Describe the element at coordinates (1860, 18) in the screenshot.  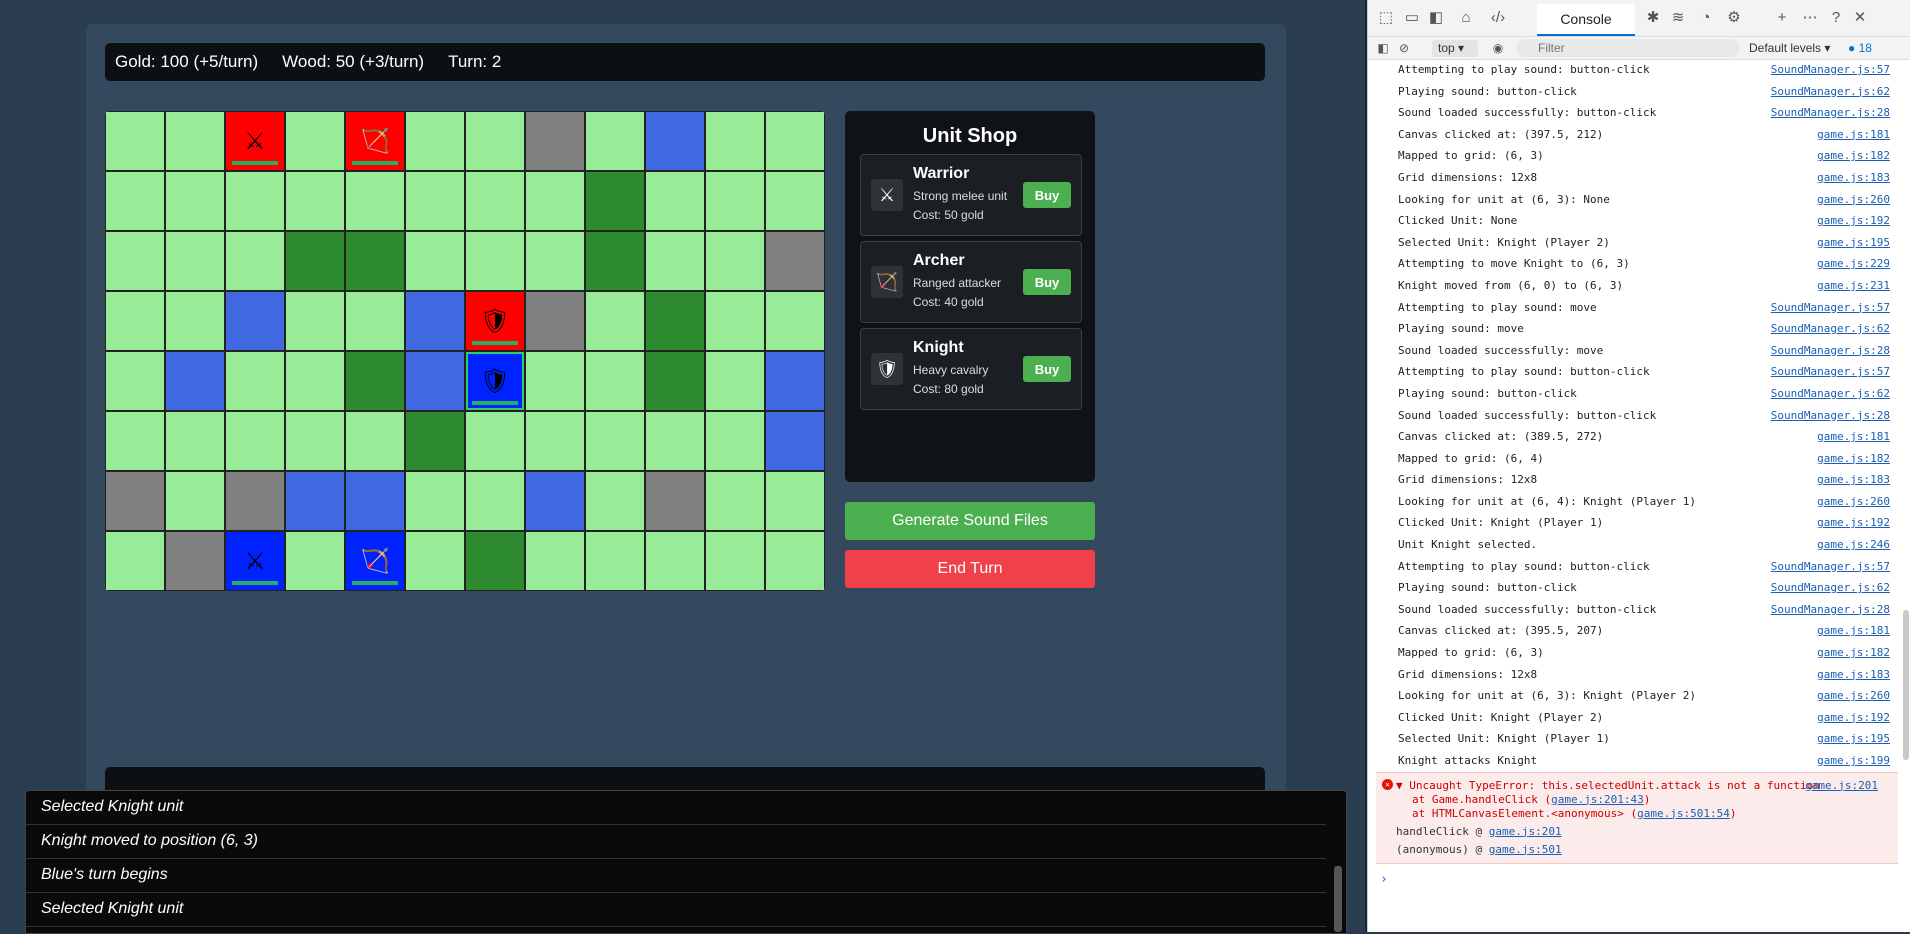
I see `close-icon: ✕` at that location.